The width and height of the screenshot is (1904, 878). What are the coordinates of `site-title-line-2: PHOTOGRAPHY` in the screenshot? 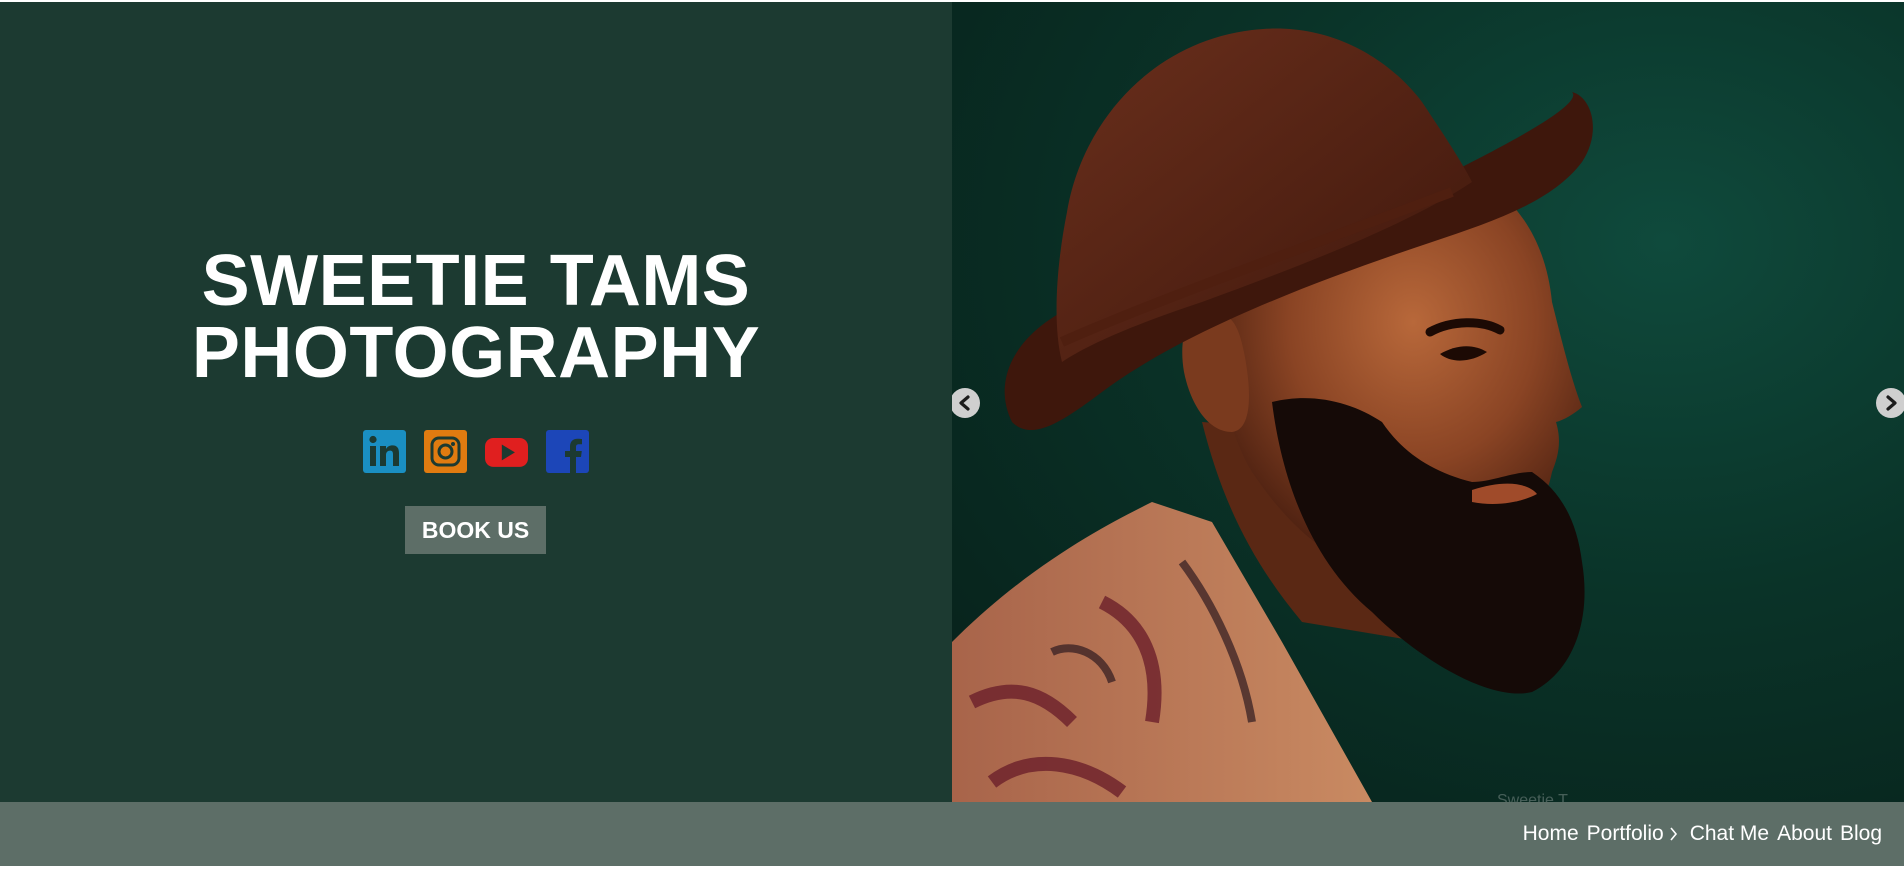 It's located at (476, 353).